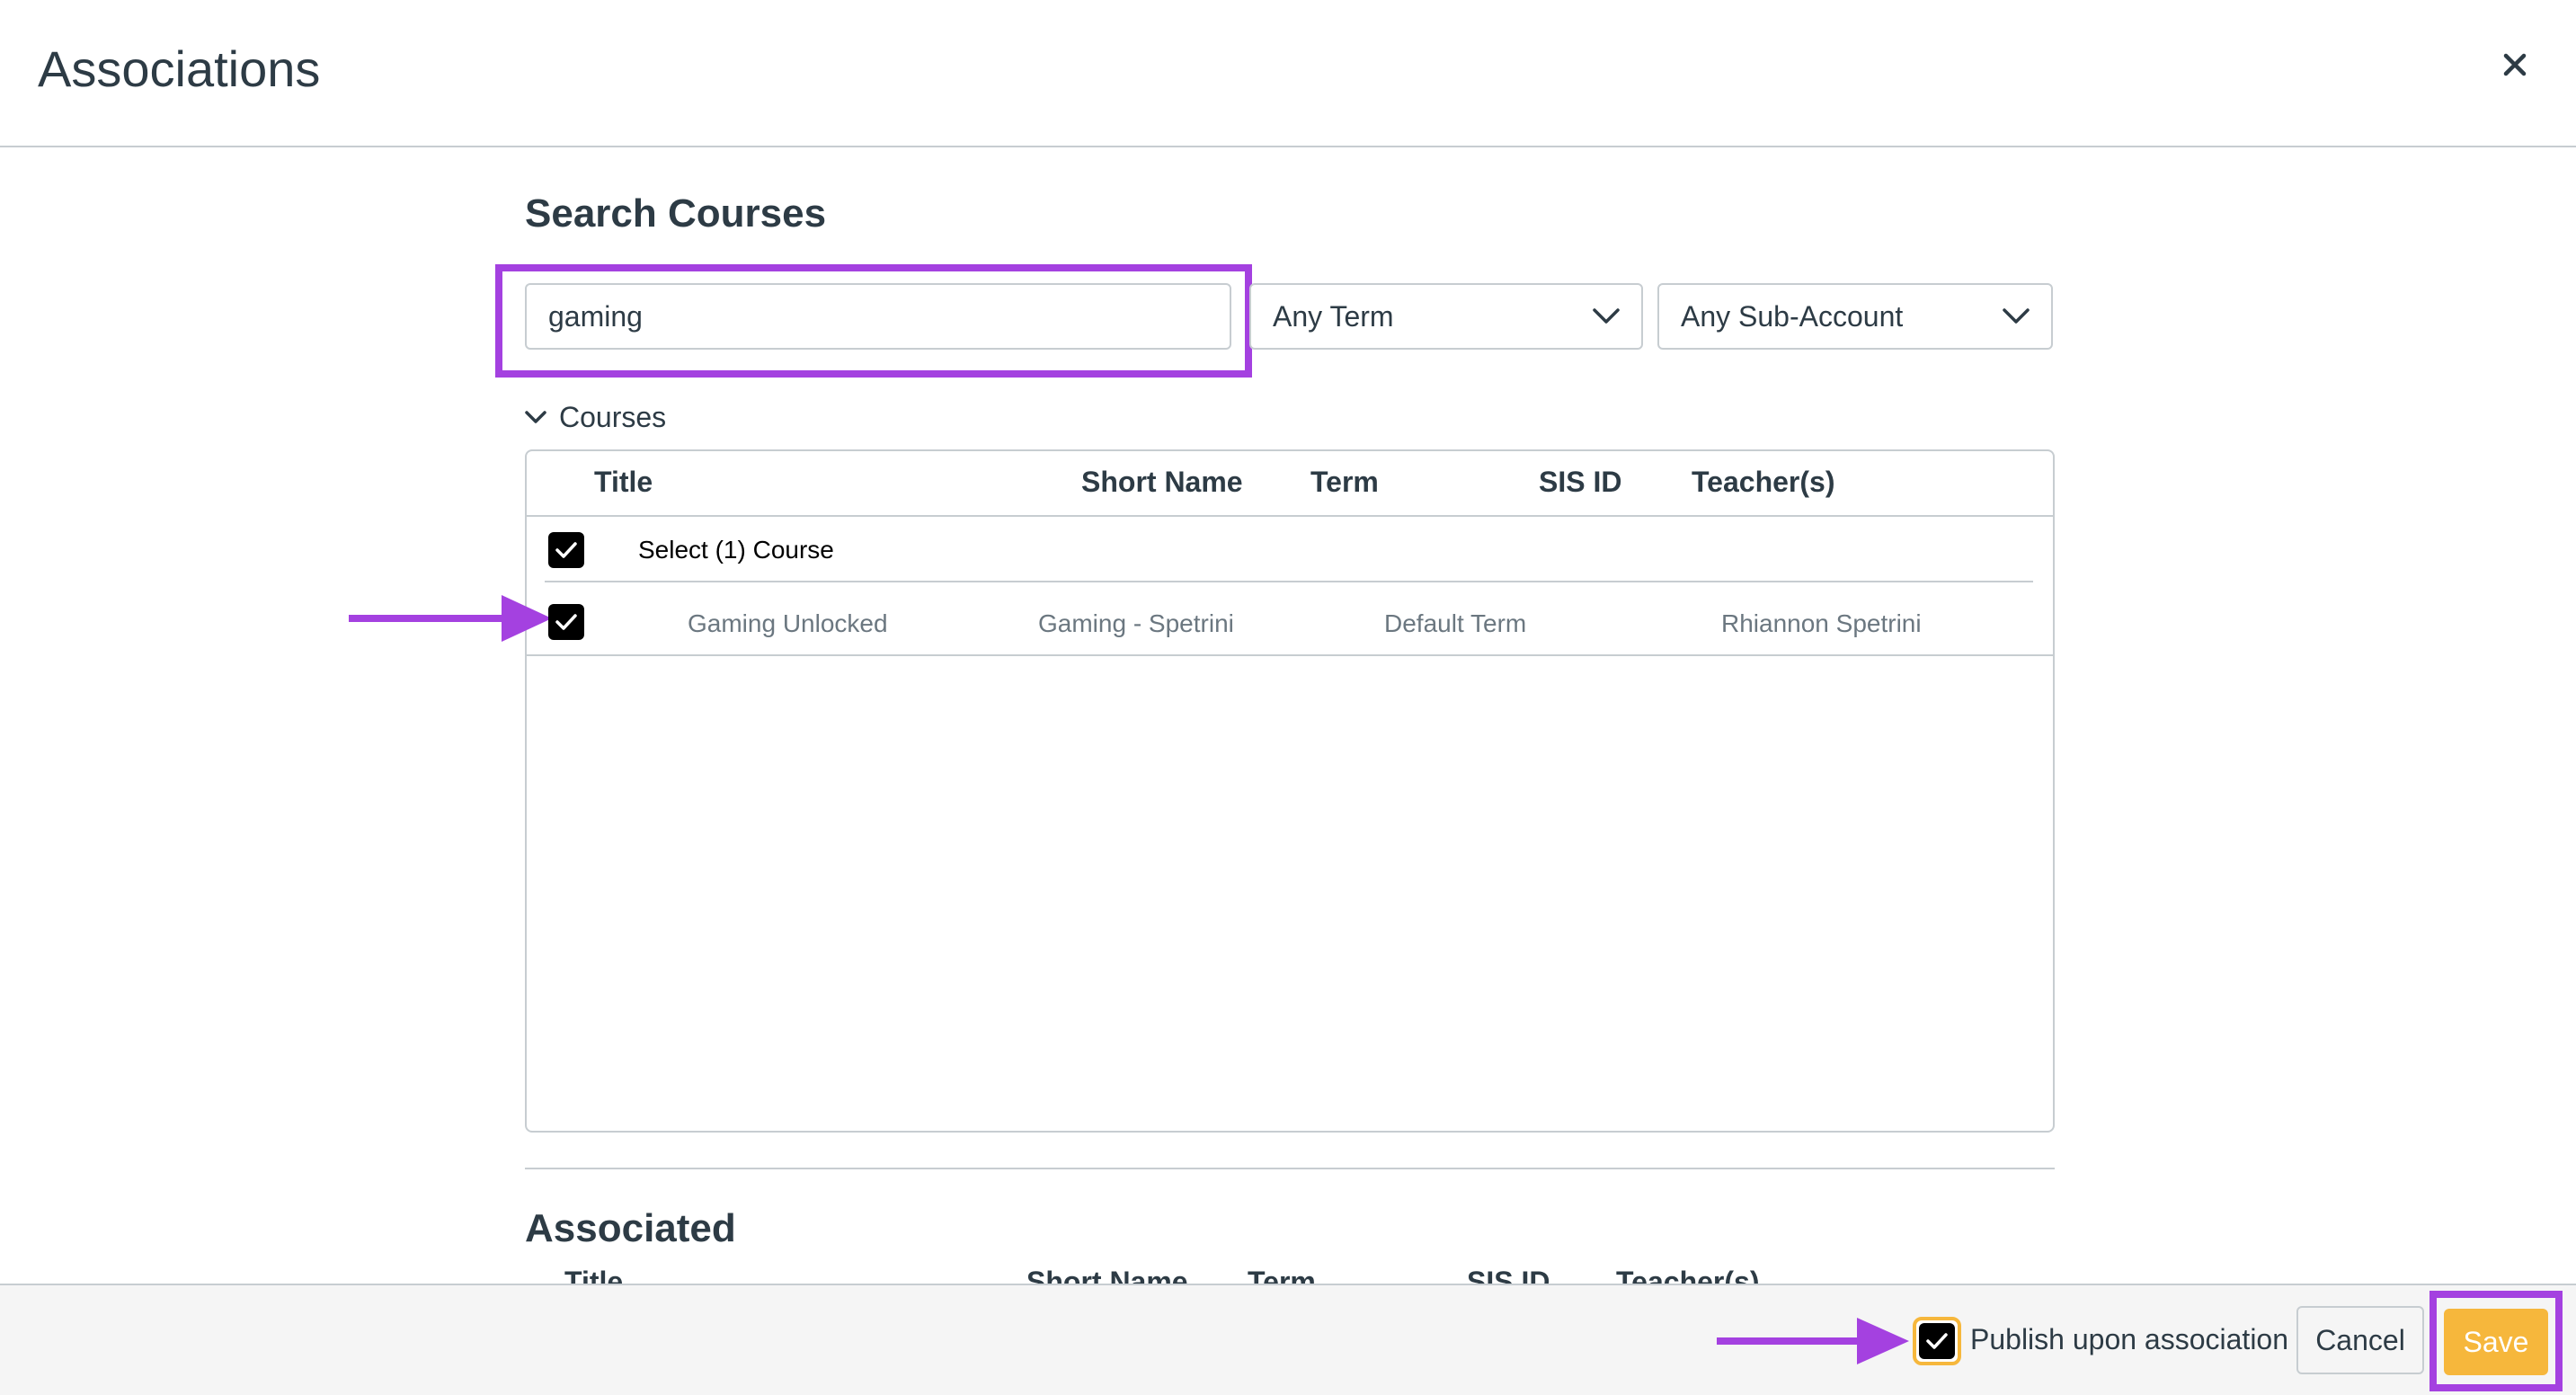 This screenshot has width=2576, height=1395. What do you see at coordinates (2496, 1342) in the screenshot?
I see `save-button: Save` at bounding box center [2496, 1342].